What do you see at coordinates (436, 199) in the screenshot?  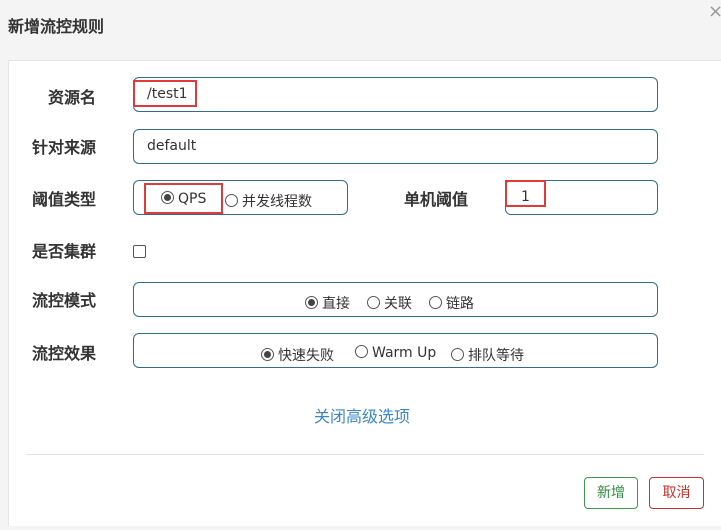 I see `single-threshold-label: 单机阈值` at bounding box center [436, 199].